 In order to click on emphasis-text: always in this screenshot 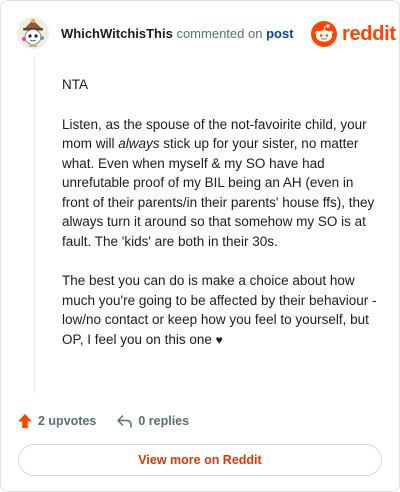, I will do `click(139, 143)`.